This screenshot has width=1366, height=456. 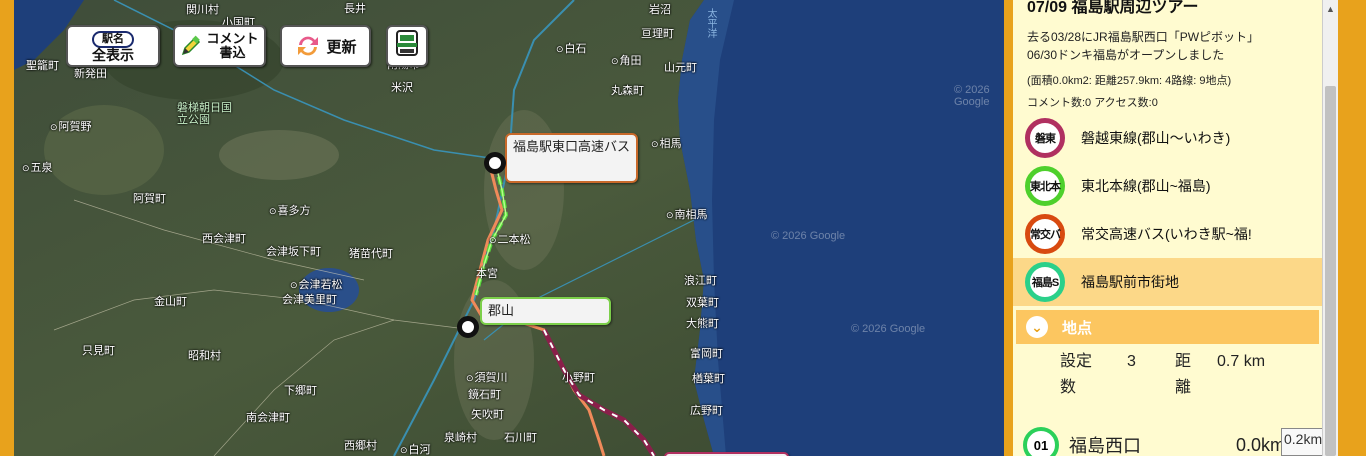 What do you see at coordinates (341, 47) in the screenshot?
I see `refresh-label: 更新` at bounding box center [341, 47].